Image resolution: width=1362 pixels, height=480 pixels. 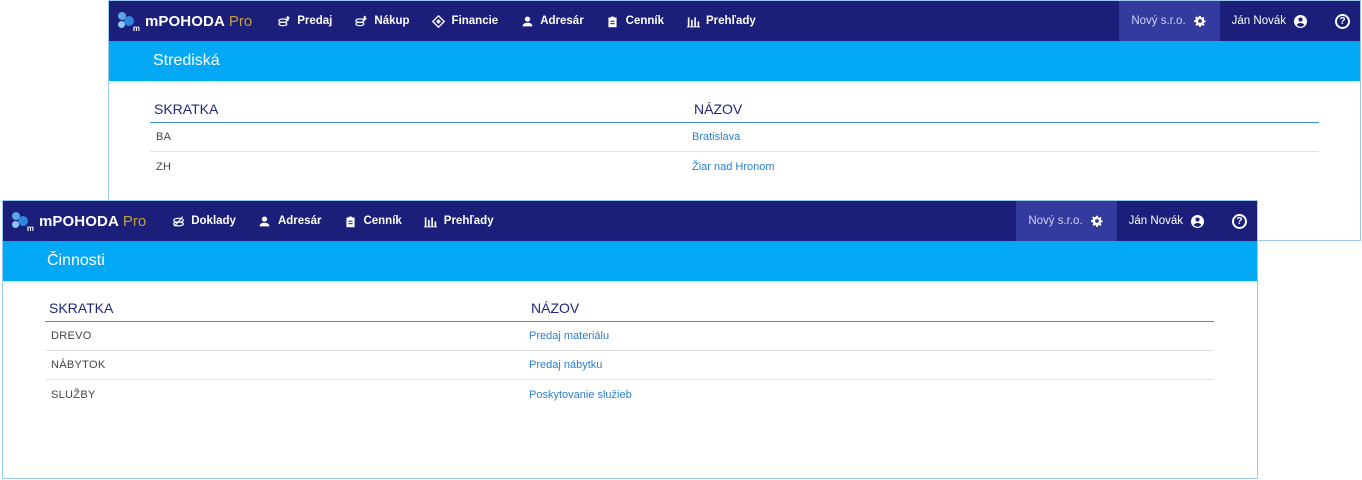 What do you see at coordinates (475, 21) in the screenshot?
I see `nav-label: Financie` at bounding box center [475, 21].